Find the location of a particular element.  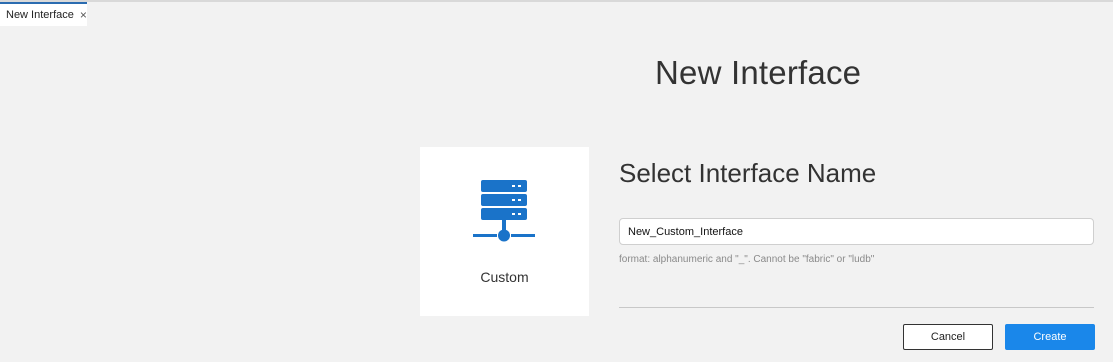

interface-name-input is located at coordinates (856, 231).